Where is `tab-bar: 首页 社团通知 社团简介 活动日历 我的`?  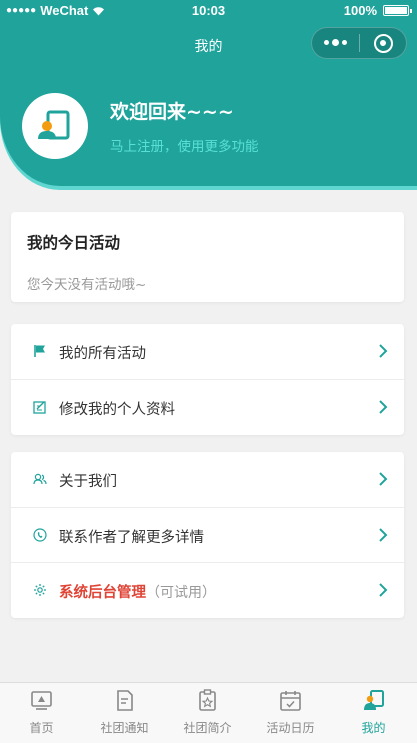 tab-bar: 首页 社团通知 社团简介 活动日历 我的 is located at coordinates (208, 712).